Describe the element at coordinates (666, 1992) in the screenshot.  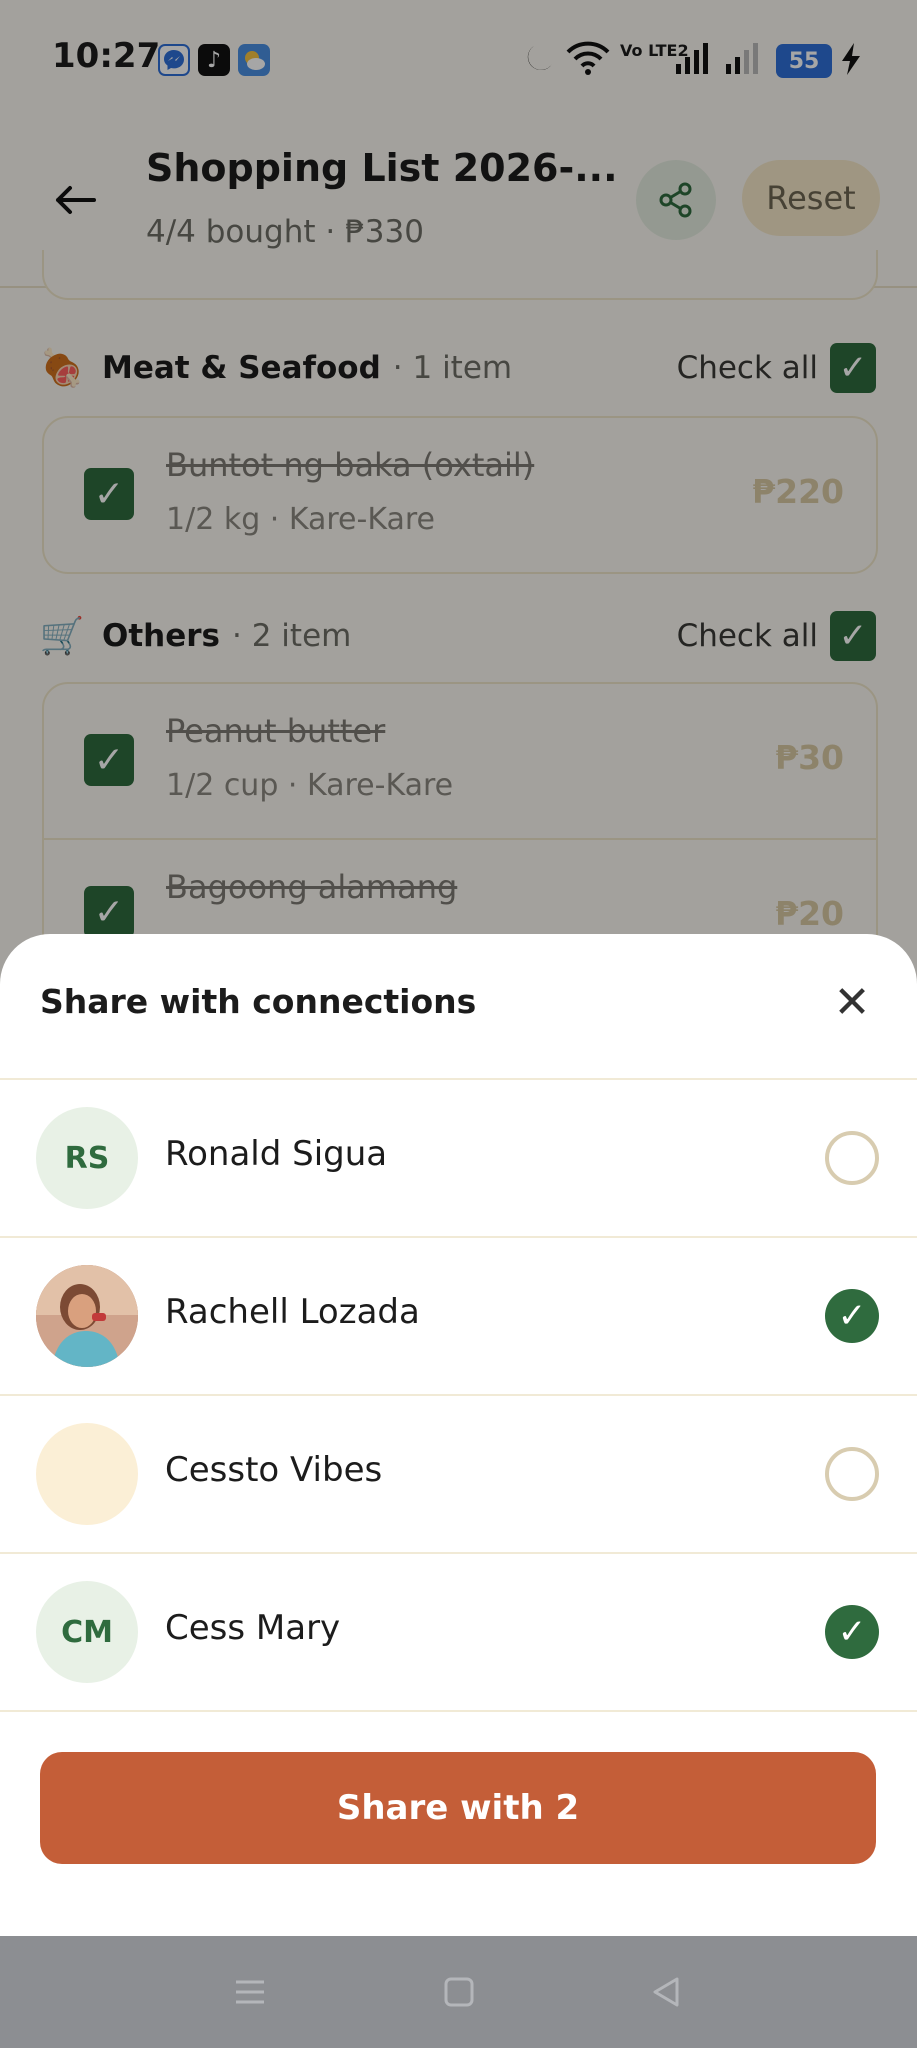
I see `back-nav-icon` at that location.